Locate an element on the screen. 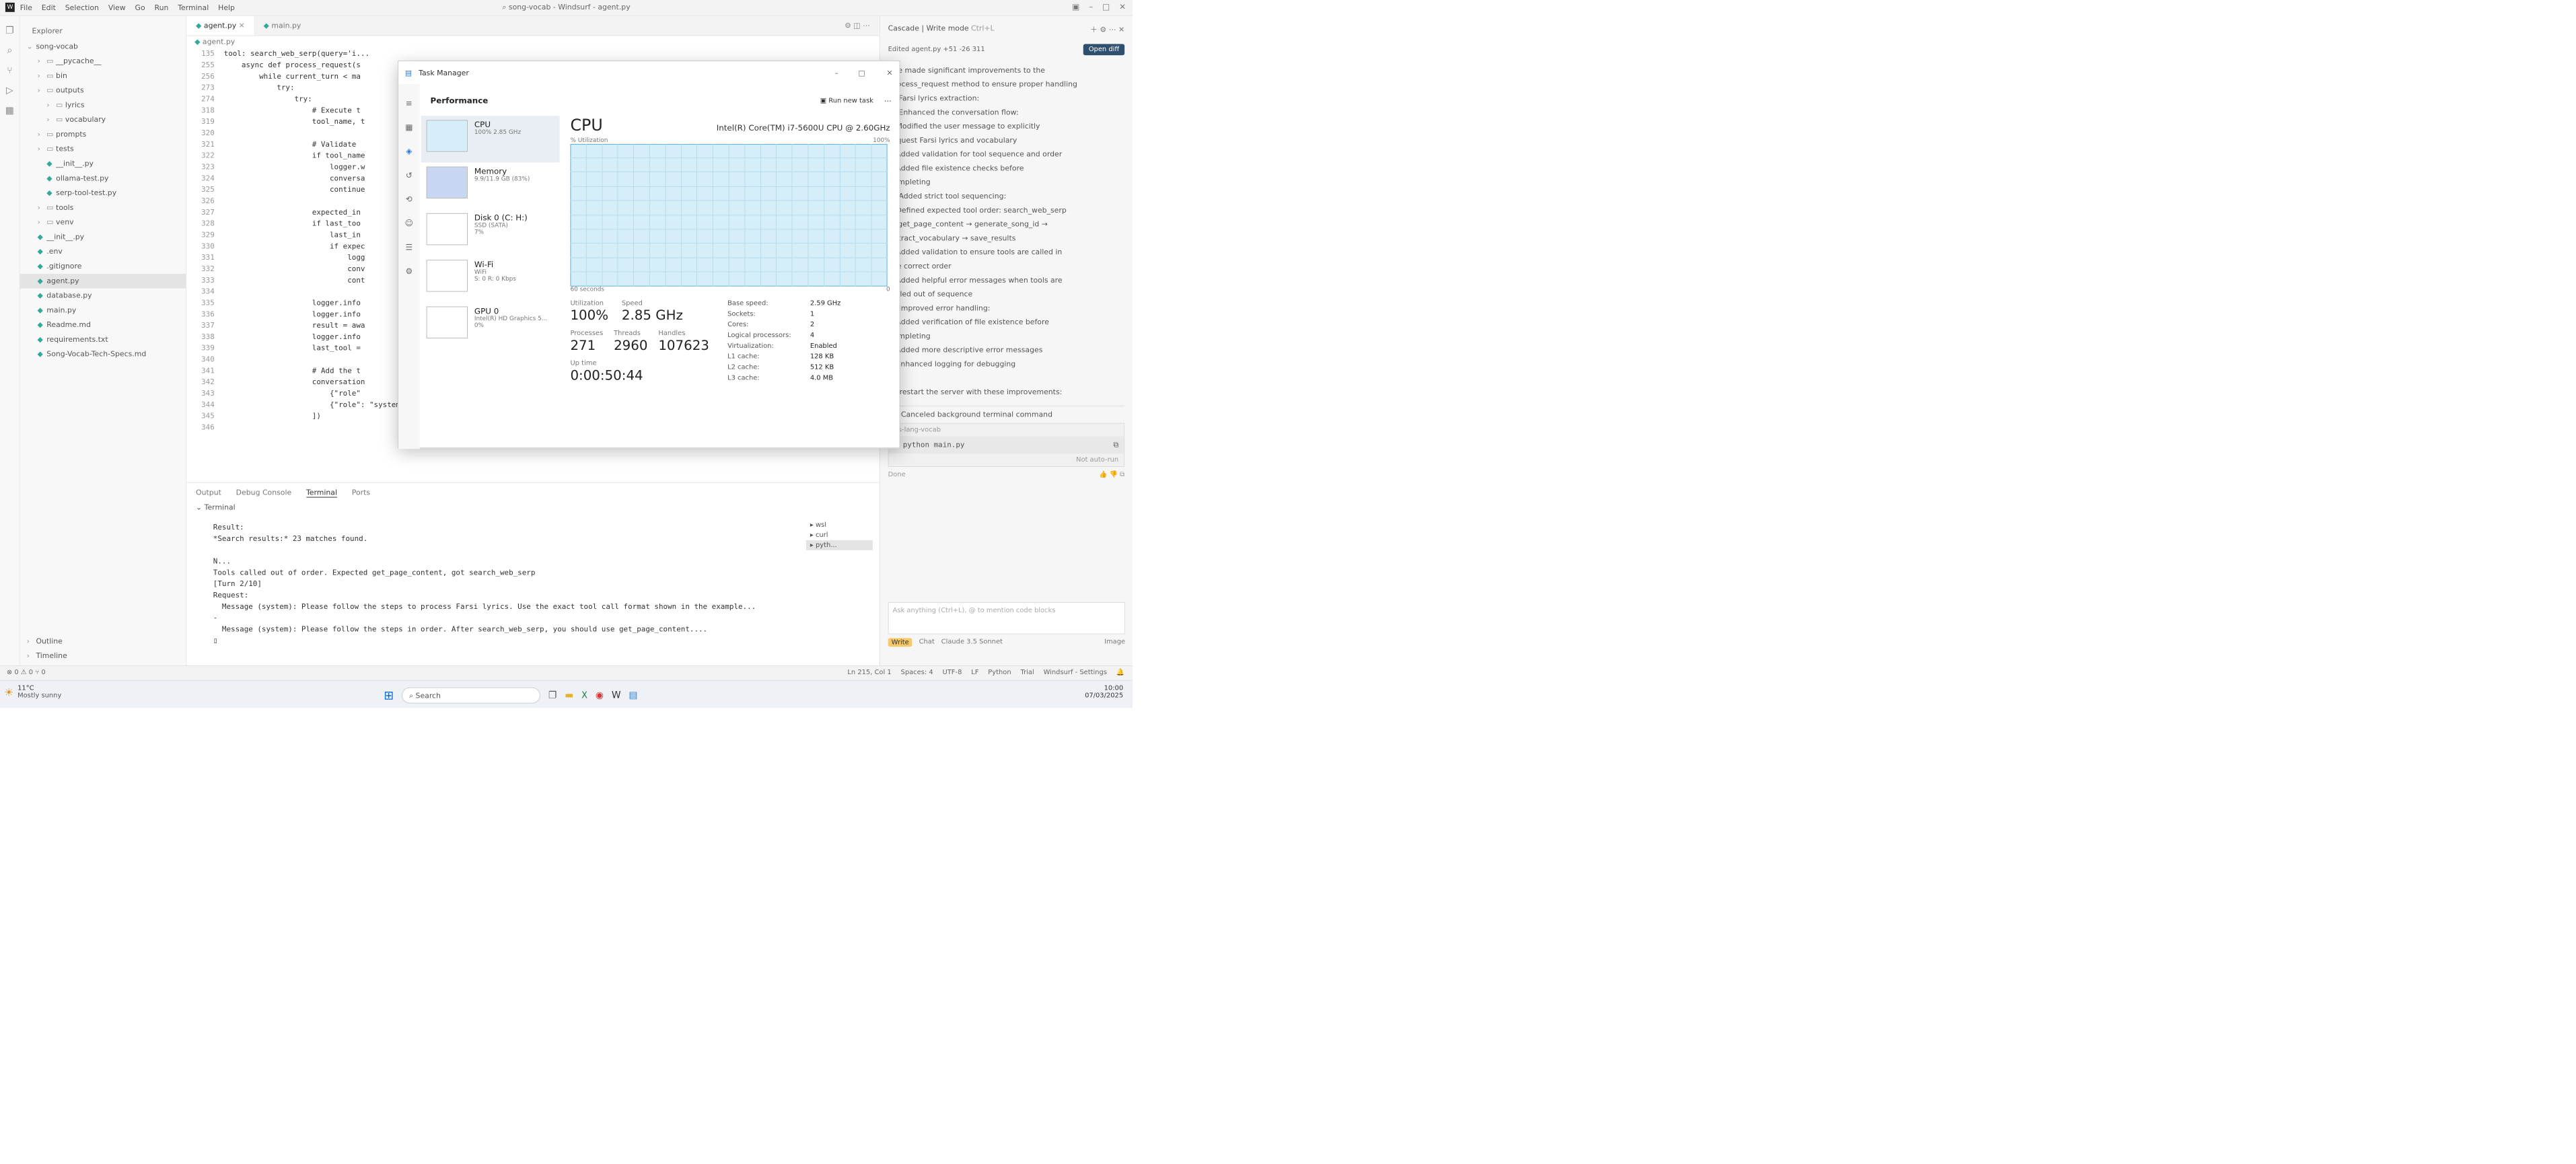  layout-icon: ▣ is located at coordinates (1075, 6).